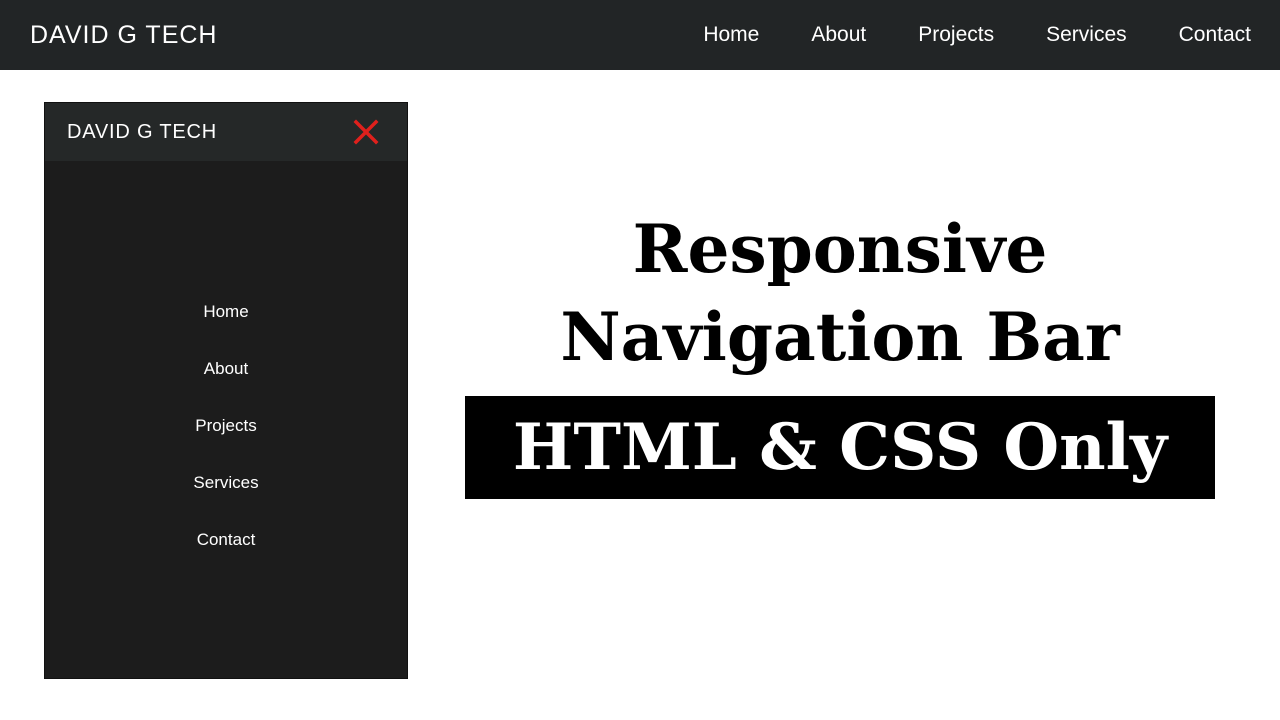 This screenshot has width=1280, height=720. I want to click on title-line-2: Navigation Bar, so click(840, 337).